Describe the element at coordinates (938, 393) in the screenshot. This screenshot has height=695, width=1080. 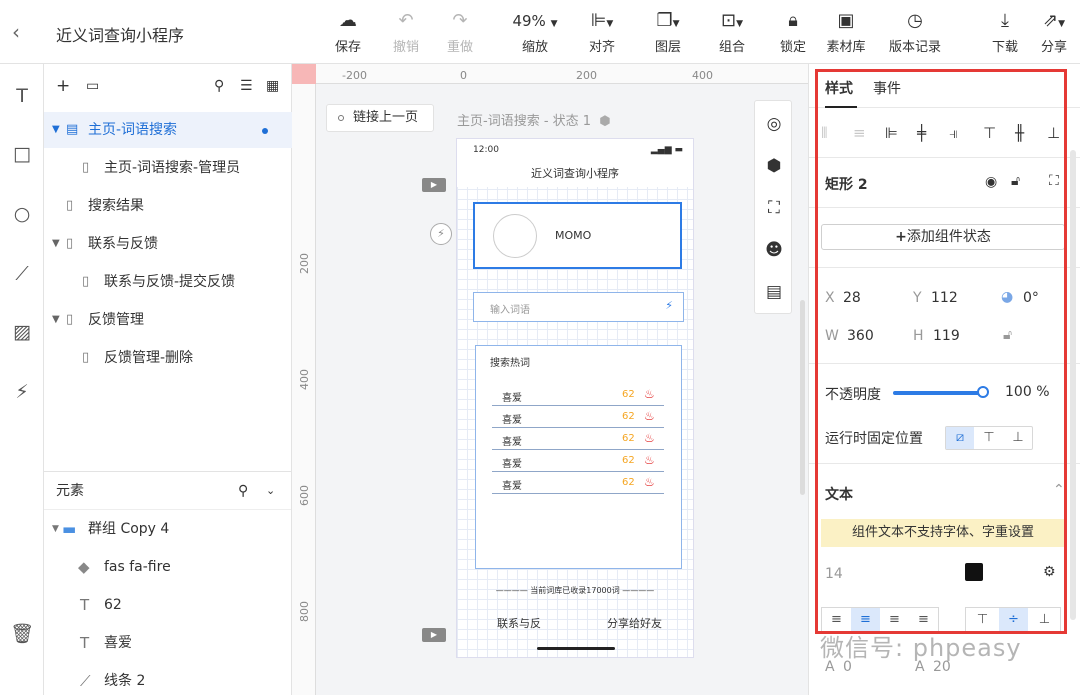
I see `opacity-slider` at that location.